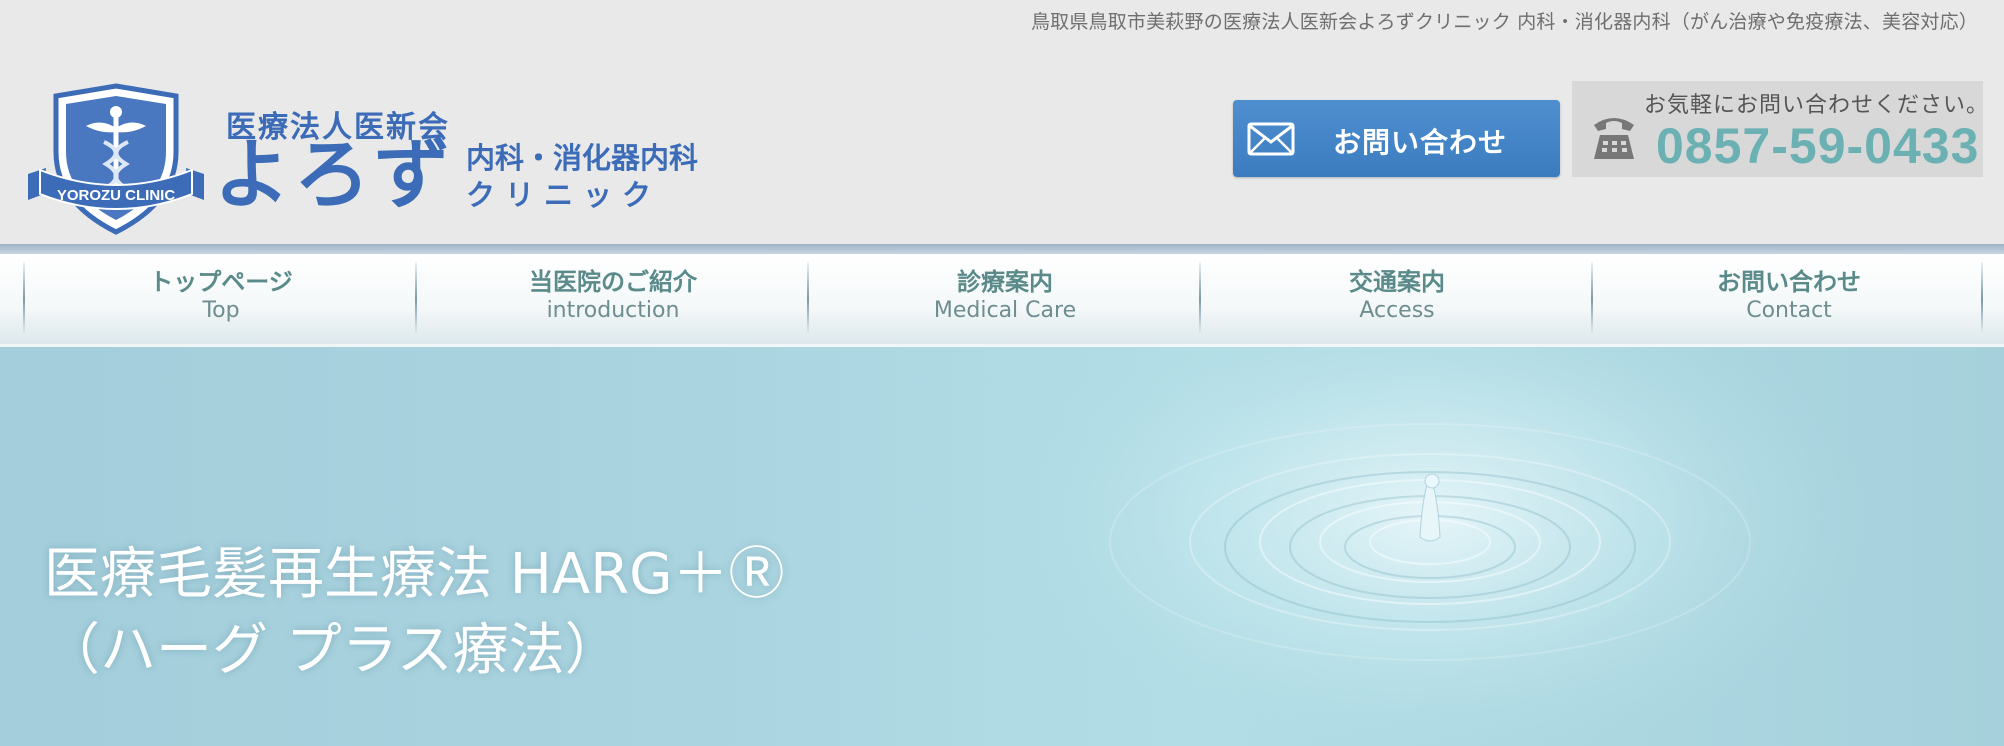 The image size is (2004, 746). Describe the element at coordinates (1271, 139) in the screenshot. I see `envelope-icon` at that location.